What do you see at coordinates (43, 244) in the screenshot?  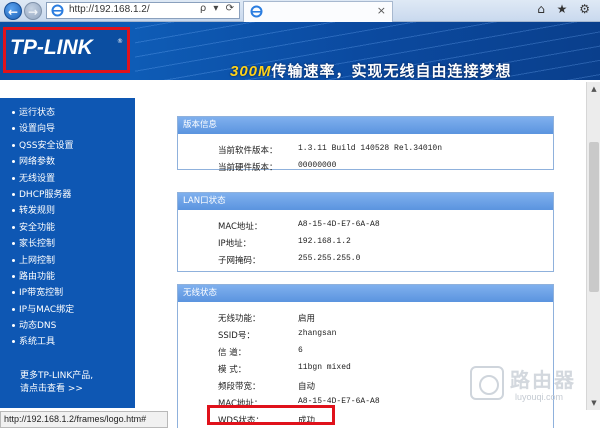 I see `nav-item-parental: 家长控制` at bounding box center [43, 244].